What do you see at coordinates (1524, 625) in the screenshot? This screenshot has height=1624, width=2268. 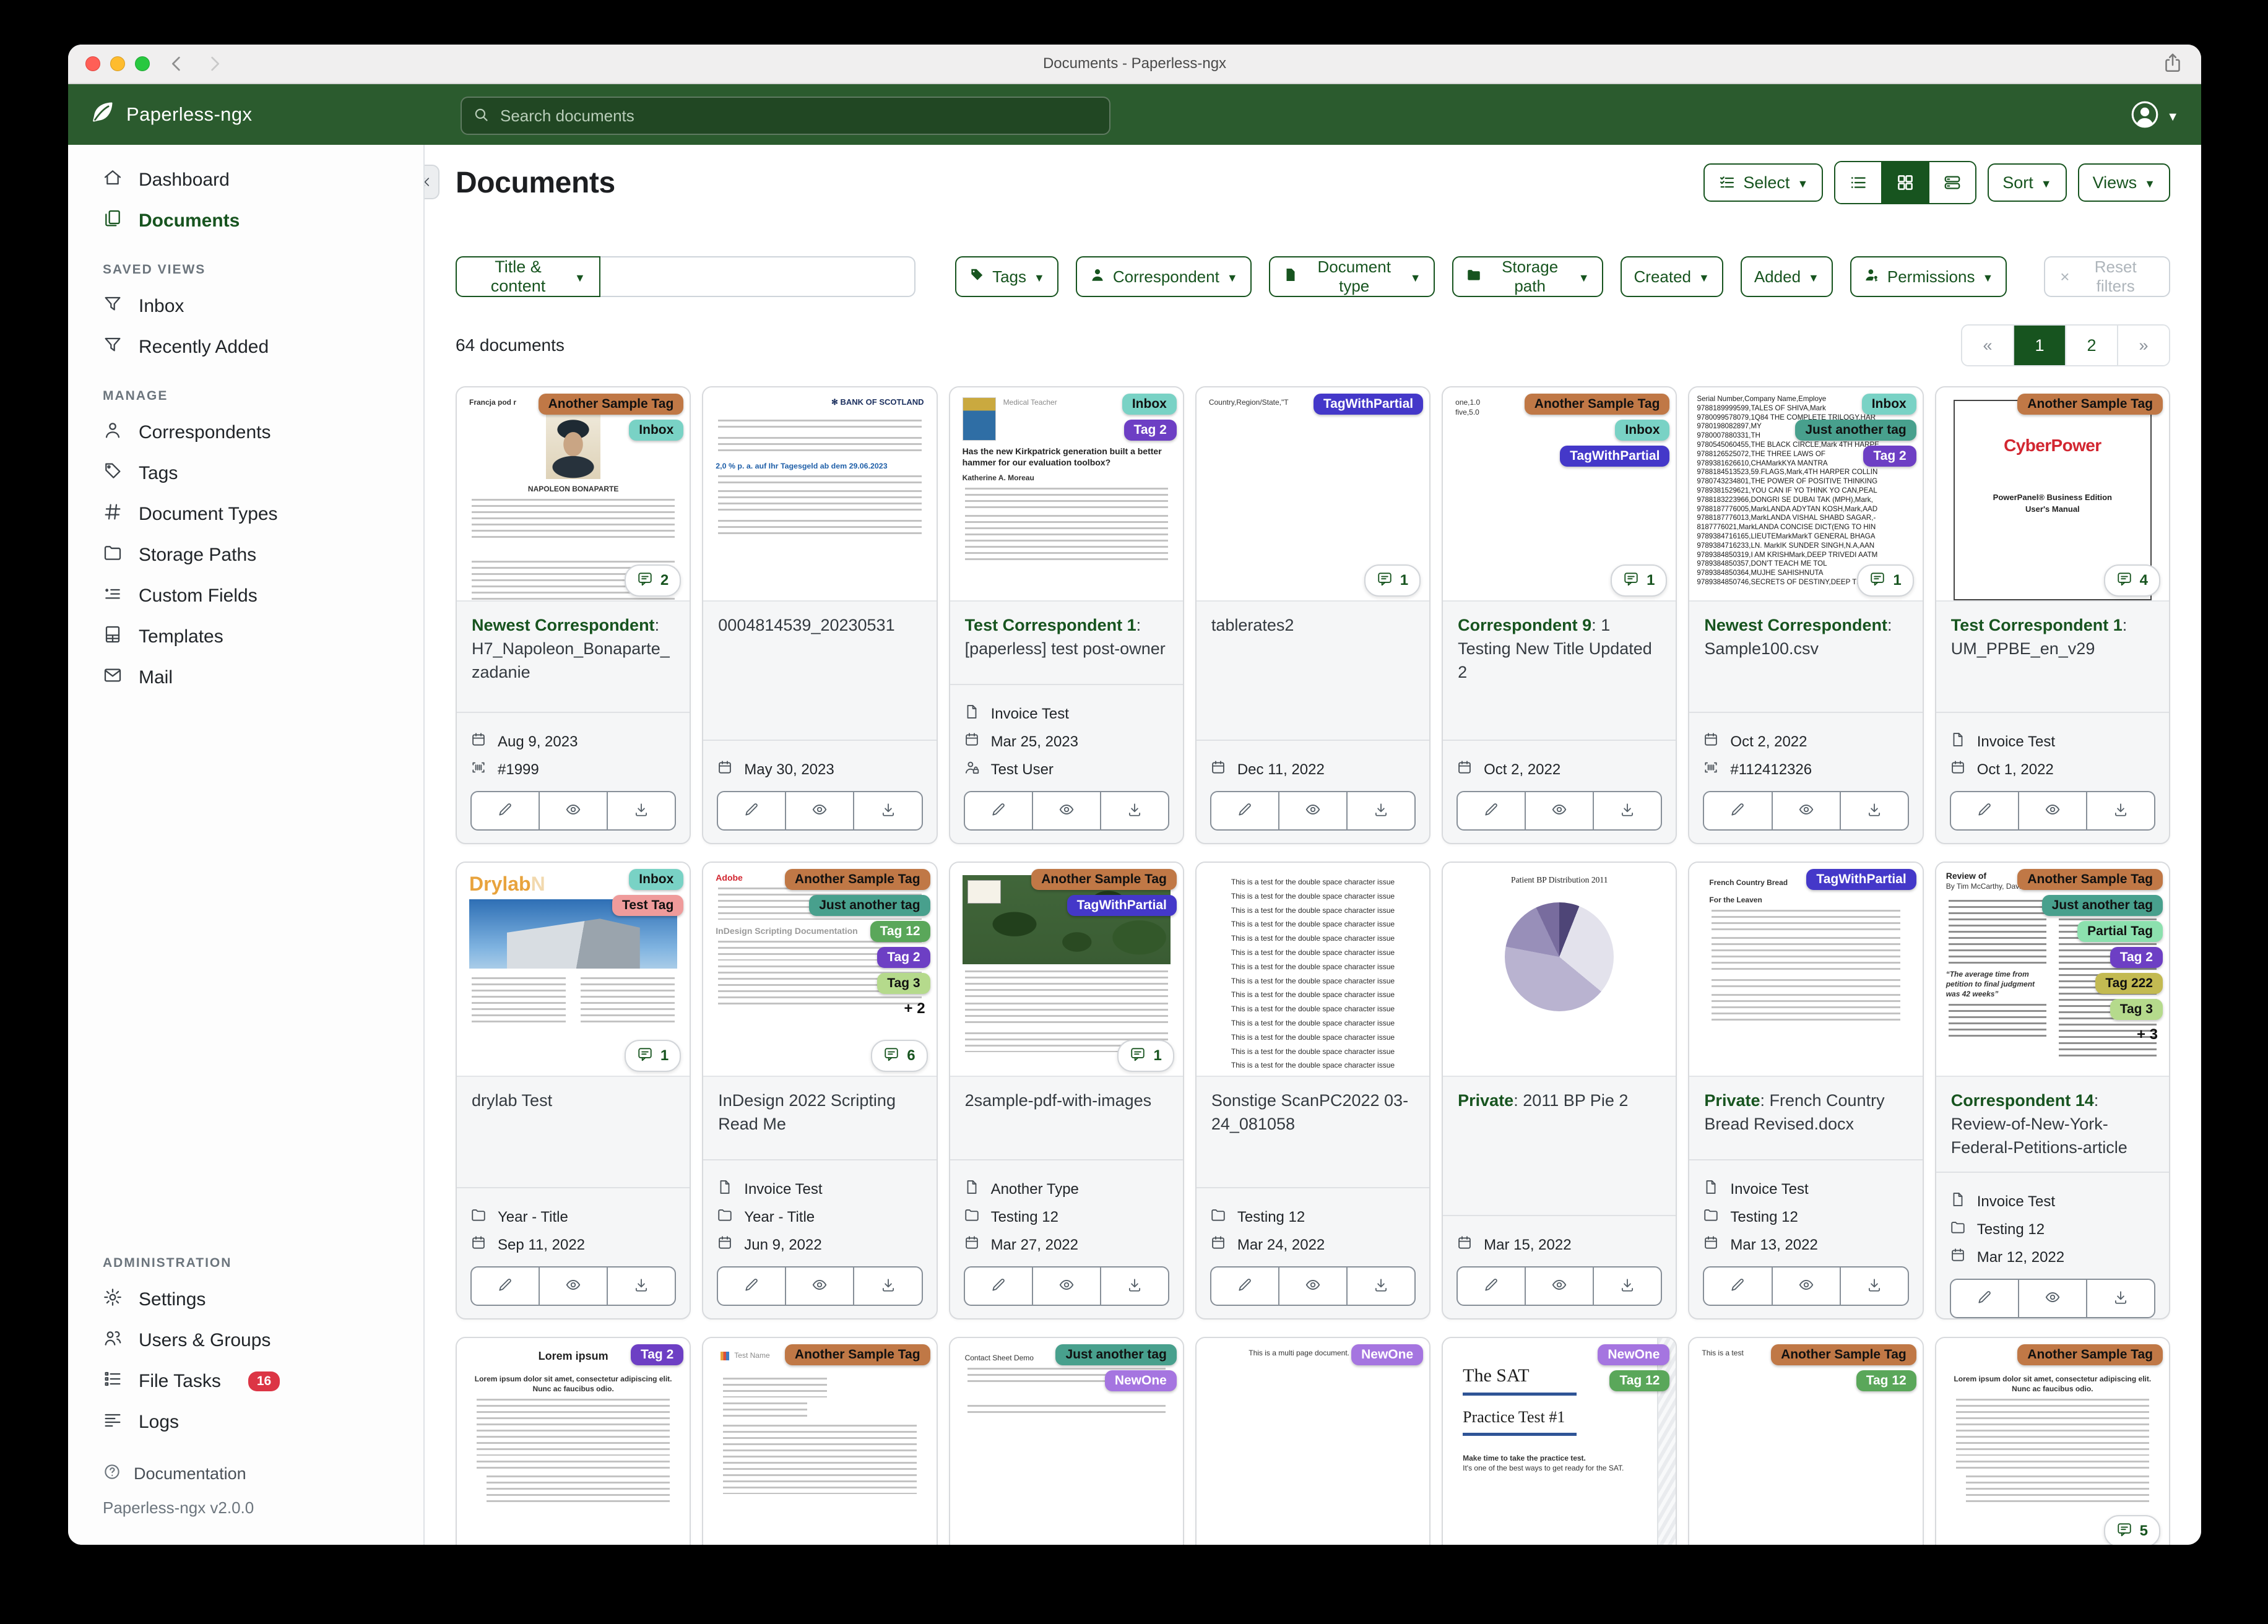 I see `correspondent-name: Correspondent 9` at bounding box center [1524, 625].